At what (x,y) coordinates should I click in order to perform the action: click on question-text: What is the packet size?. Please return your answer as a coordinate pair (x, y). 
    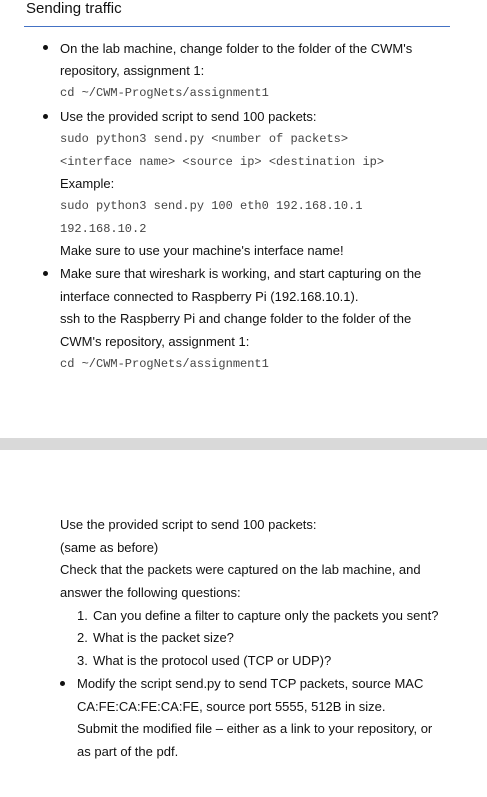
    Looking at the image, I should click on (163, 637).